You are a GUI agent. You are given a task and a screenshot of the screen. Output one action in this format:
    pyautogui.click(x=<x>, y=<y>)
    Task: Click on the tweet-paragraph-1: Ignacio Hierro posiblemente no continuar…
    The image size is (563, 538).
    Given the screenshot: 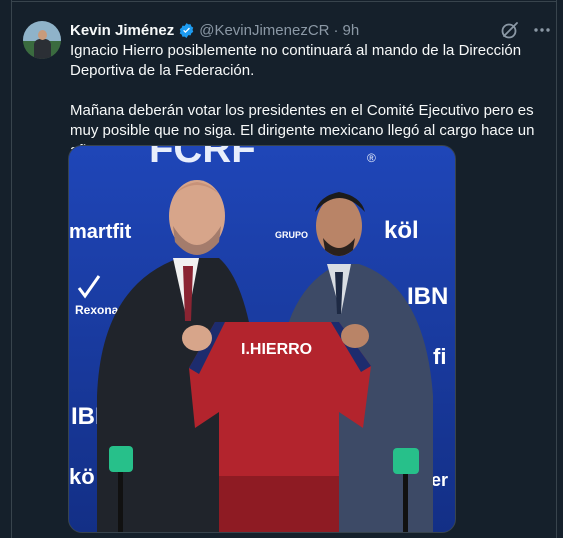 What is the action you would take?
    pyautogui.click(x=296, y=60)
    